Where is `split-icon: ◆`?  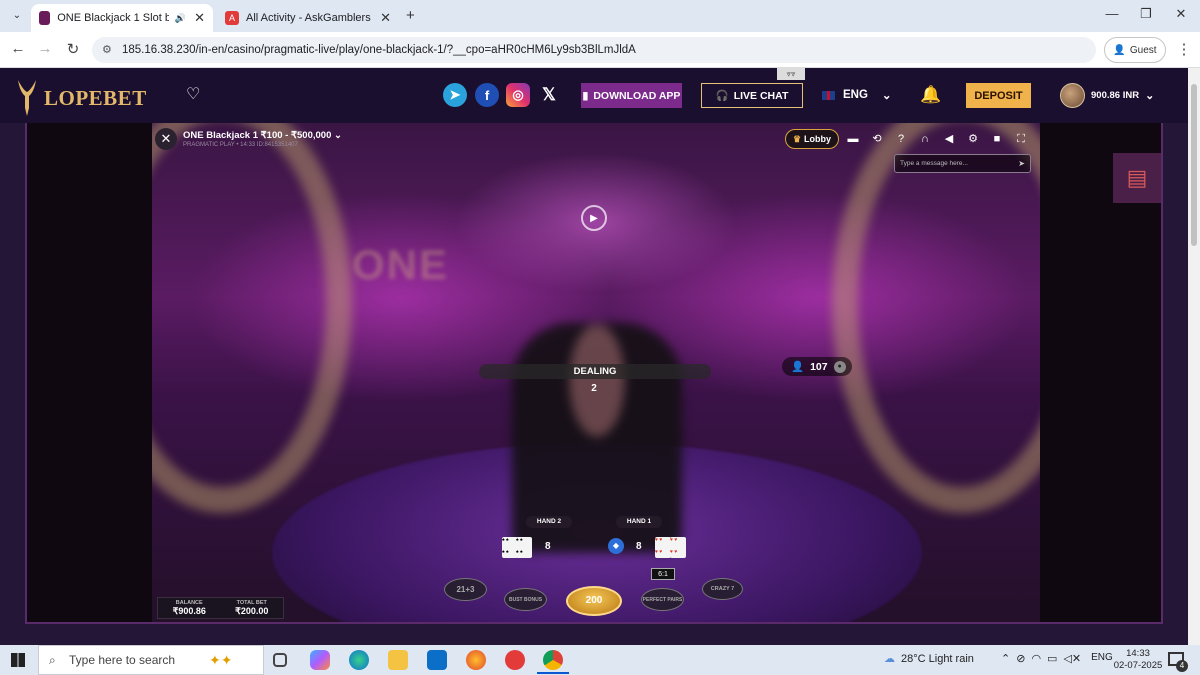
split-icon: ◆ is located at coordinates (616, 546).